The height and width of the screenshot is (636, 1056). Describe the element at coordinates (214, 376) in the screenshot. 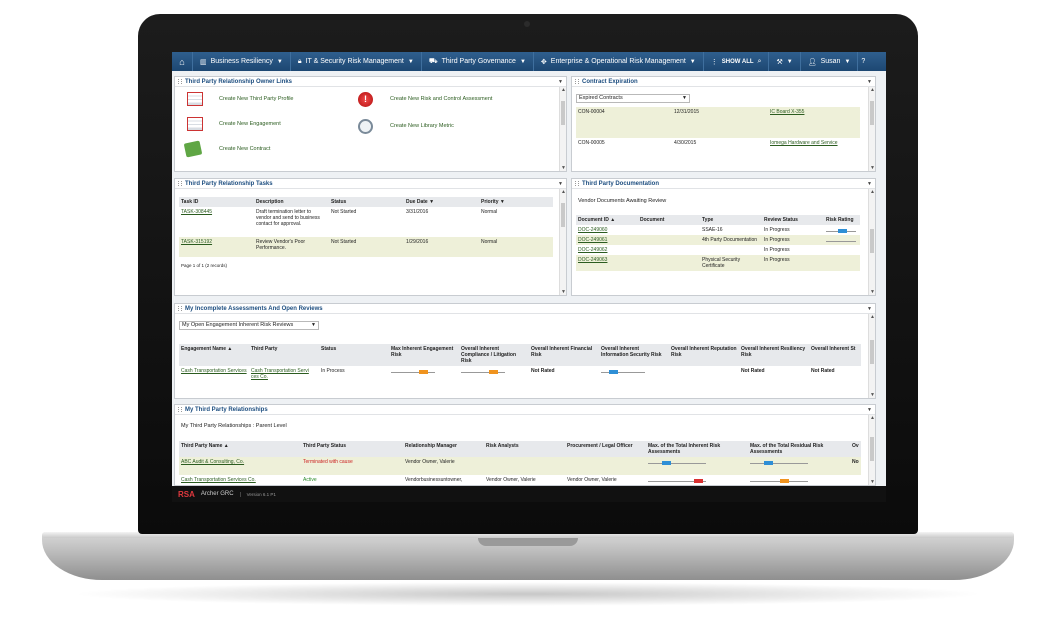

I see `engagement-link: Cash Transportation Services` at that location.